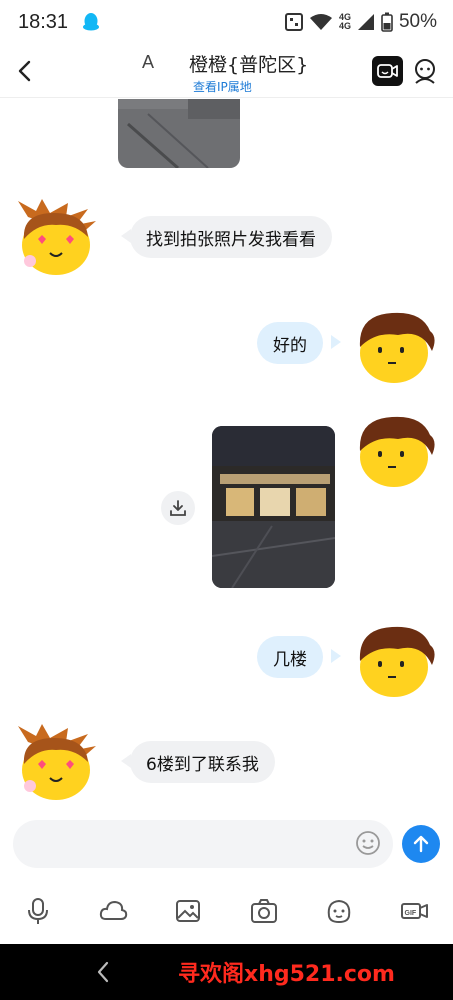 The width and height of the screenshot is (453, 1000). I want to click on gif-icon: GIF, so click(415, 911).